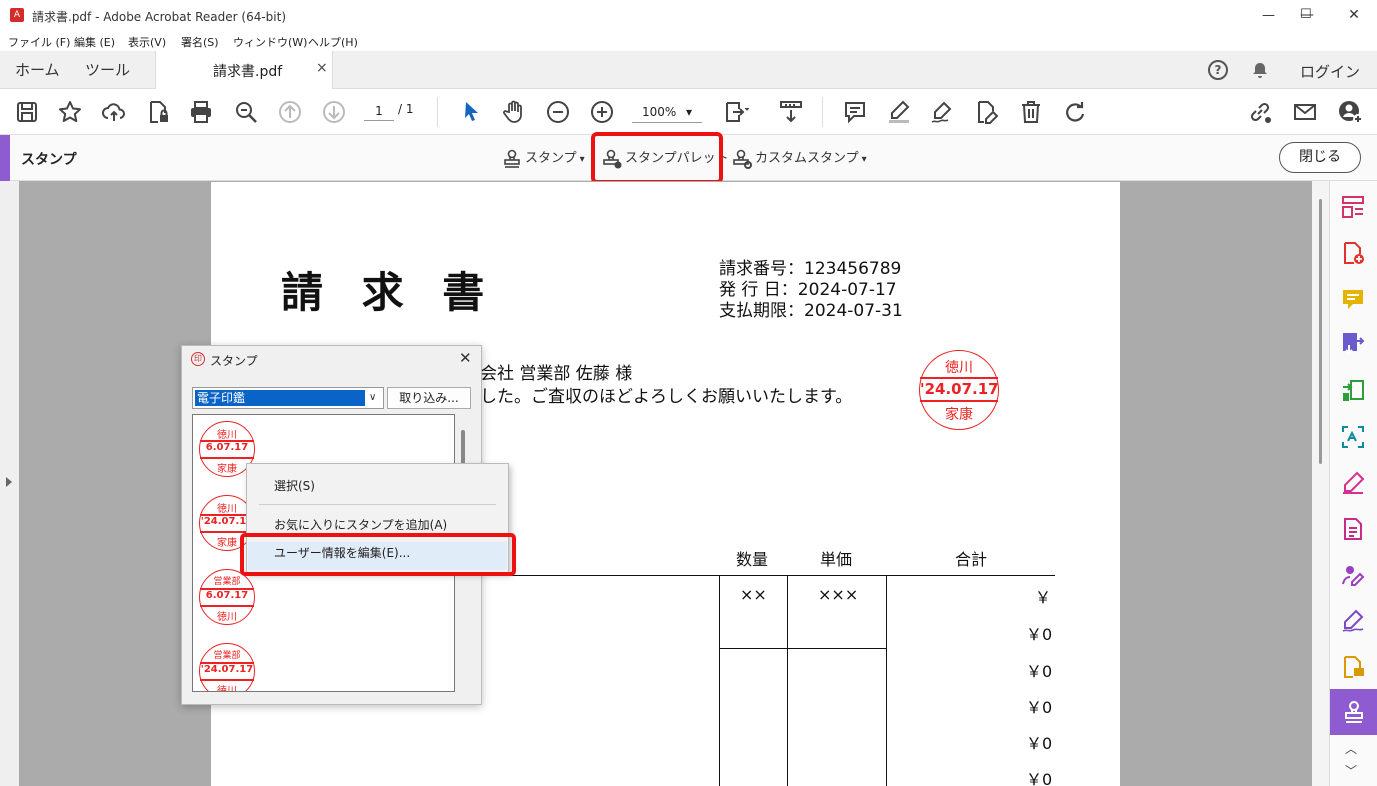  What do you see at coordinates (294, 485) in the screenshot?
I see `menu-item-select: 選択(S)` at bounding box center [294, 485].